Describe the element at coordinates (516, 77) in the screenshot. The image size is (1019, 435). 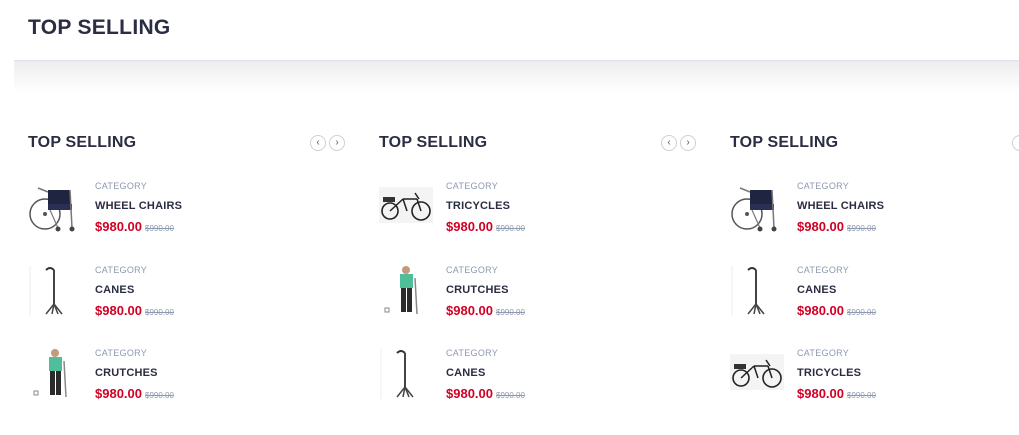
I see `header-shadow` at that location.